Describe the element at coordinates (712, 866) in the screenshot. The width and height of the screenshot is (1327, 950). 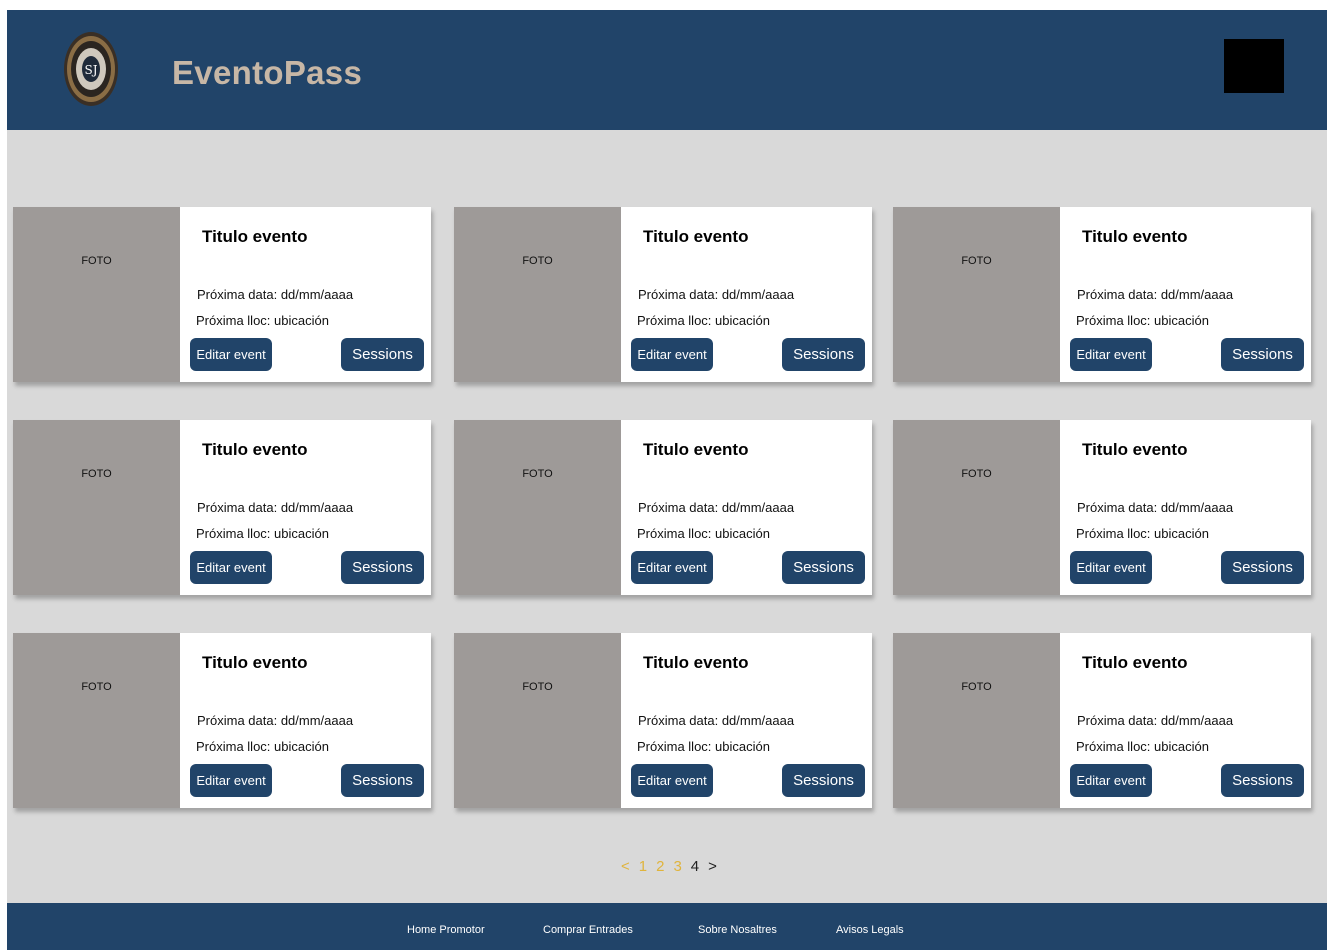
I see `pagination-next: >` at that location.